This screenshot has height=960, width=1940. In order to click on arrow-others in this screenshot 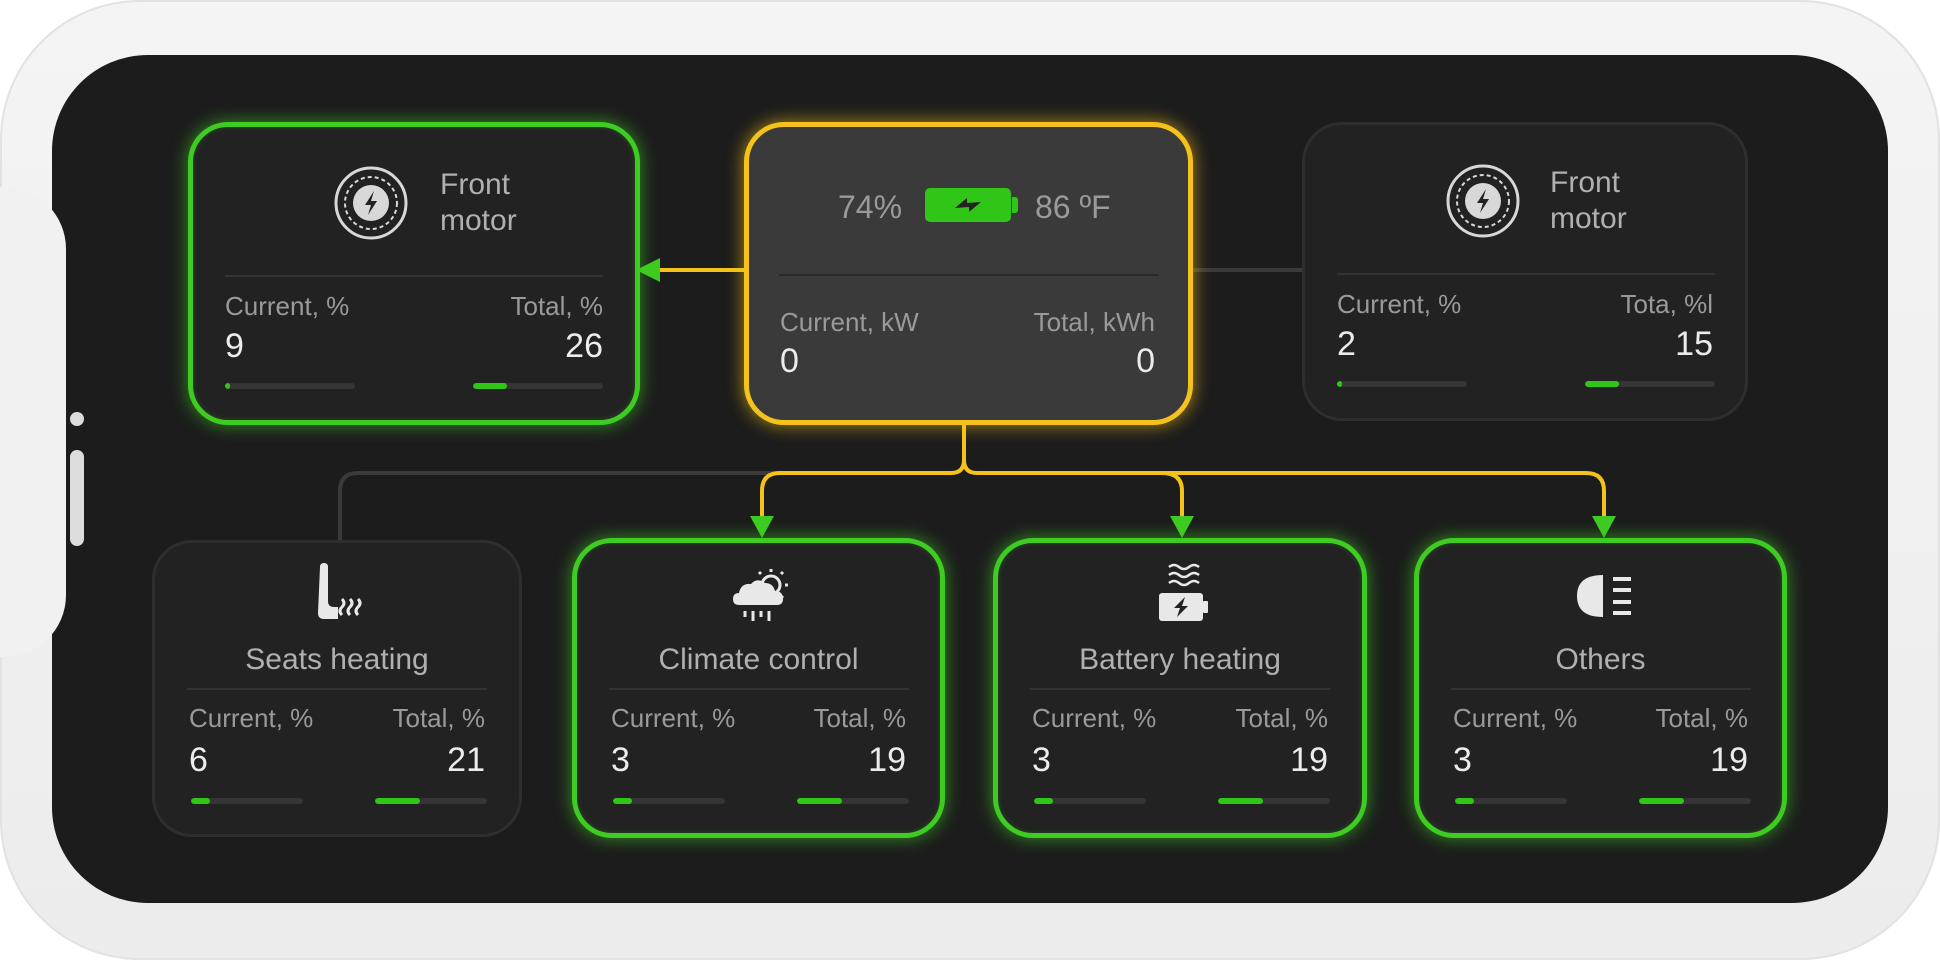, I will do `click(1604, 527)`.